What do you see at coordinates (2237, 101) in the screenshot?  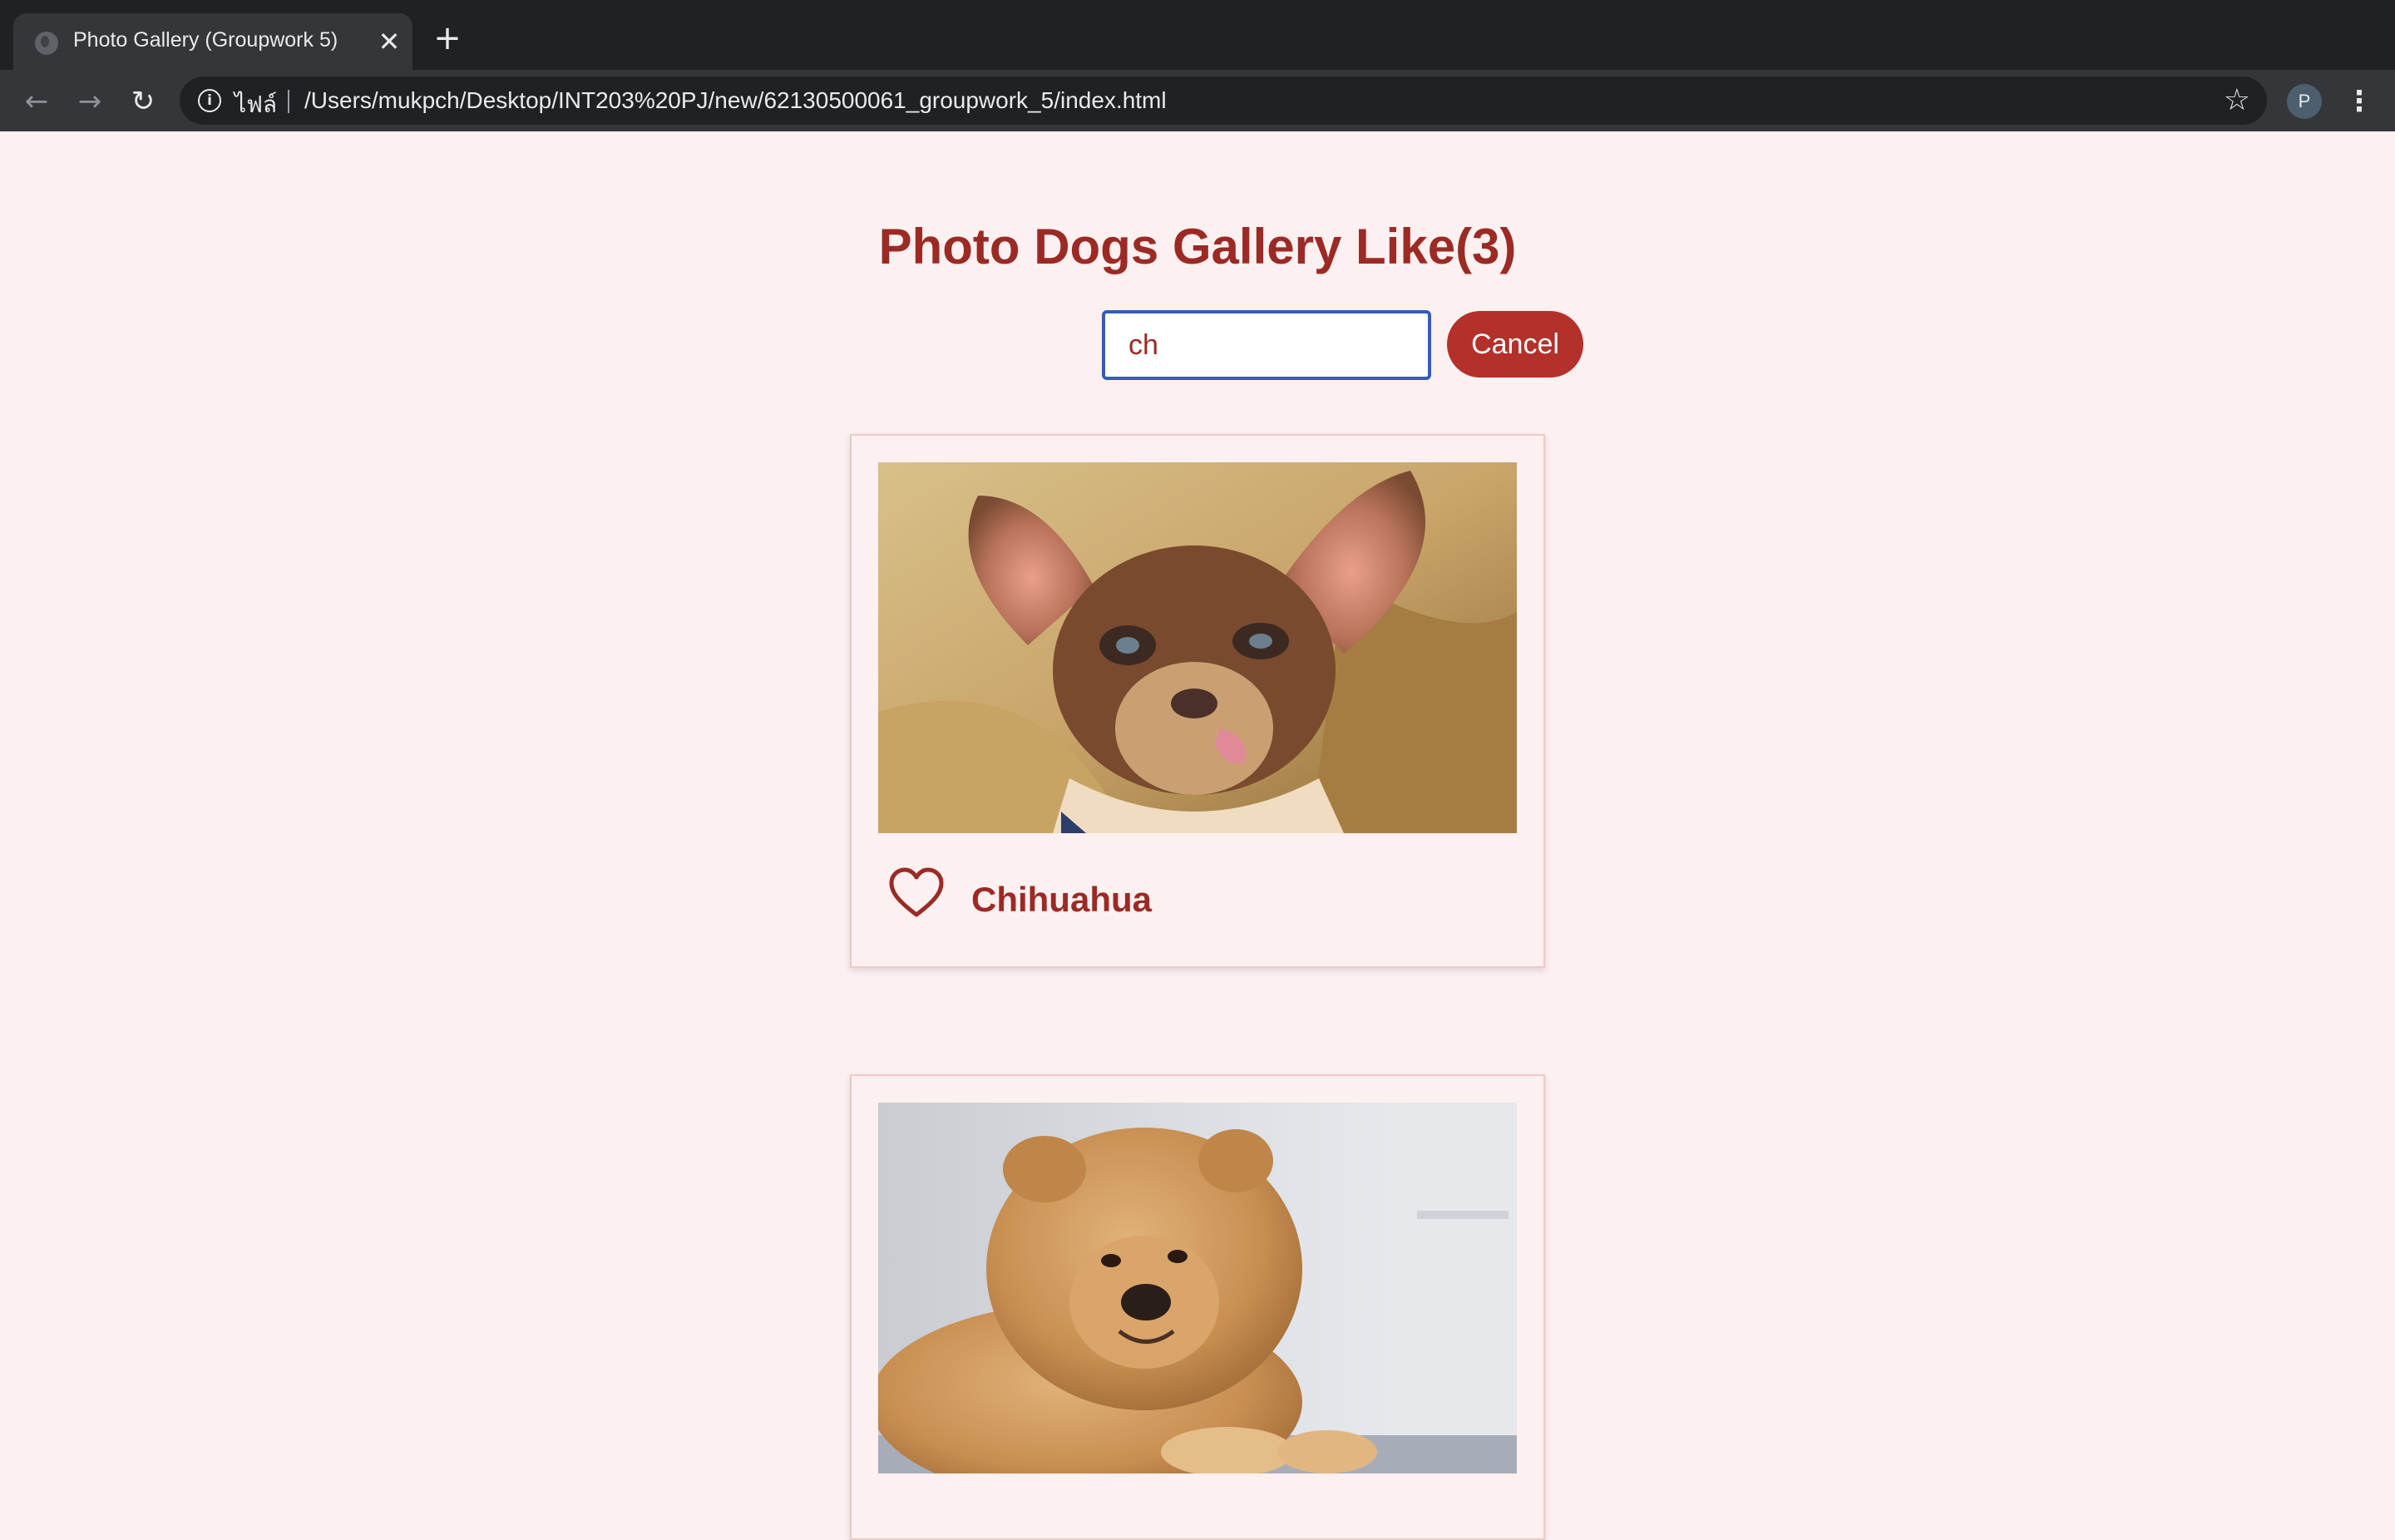 I see `bookmark-star-icon: ☆` at bounding box center [2237, 101].